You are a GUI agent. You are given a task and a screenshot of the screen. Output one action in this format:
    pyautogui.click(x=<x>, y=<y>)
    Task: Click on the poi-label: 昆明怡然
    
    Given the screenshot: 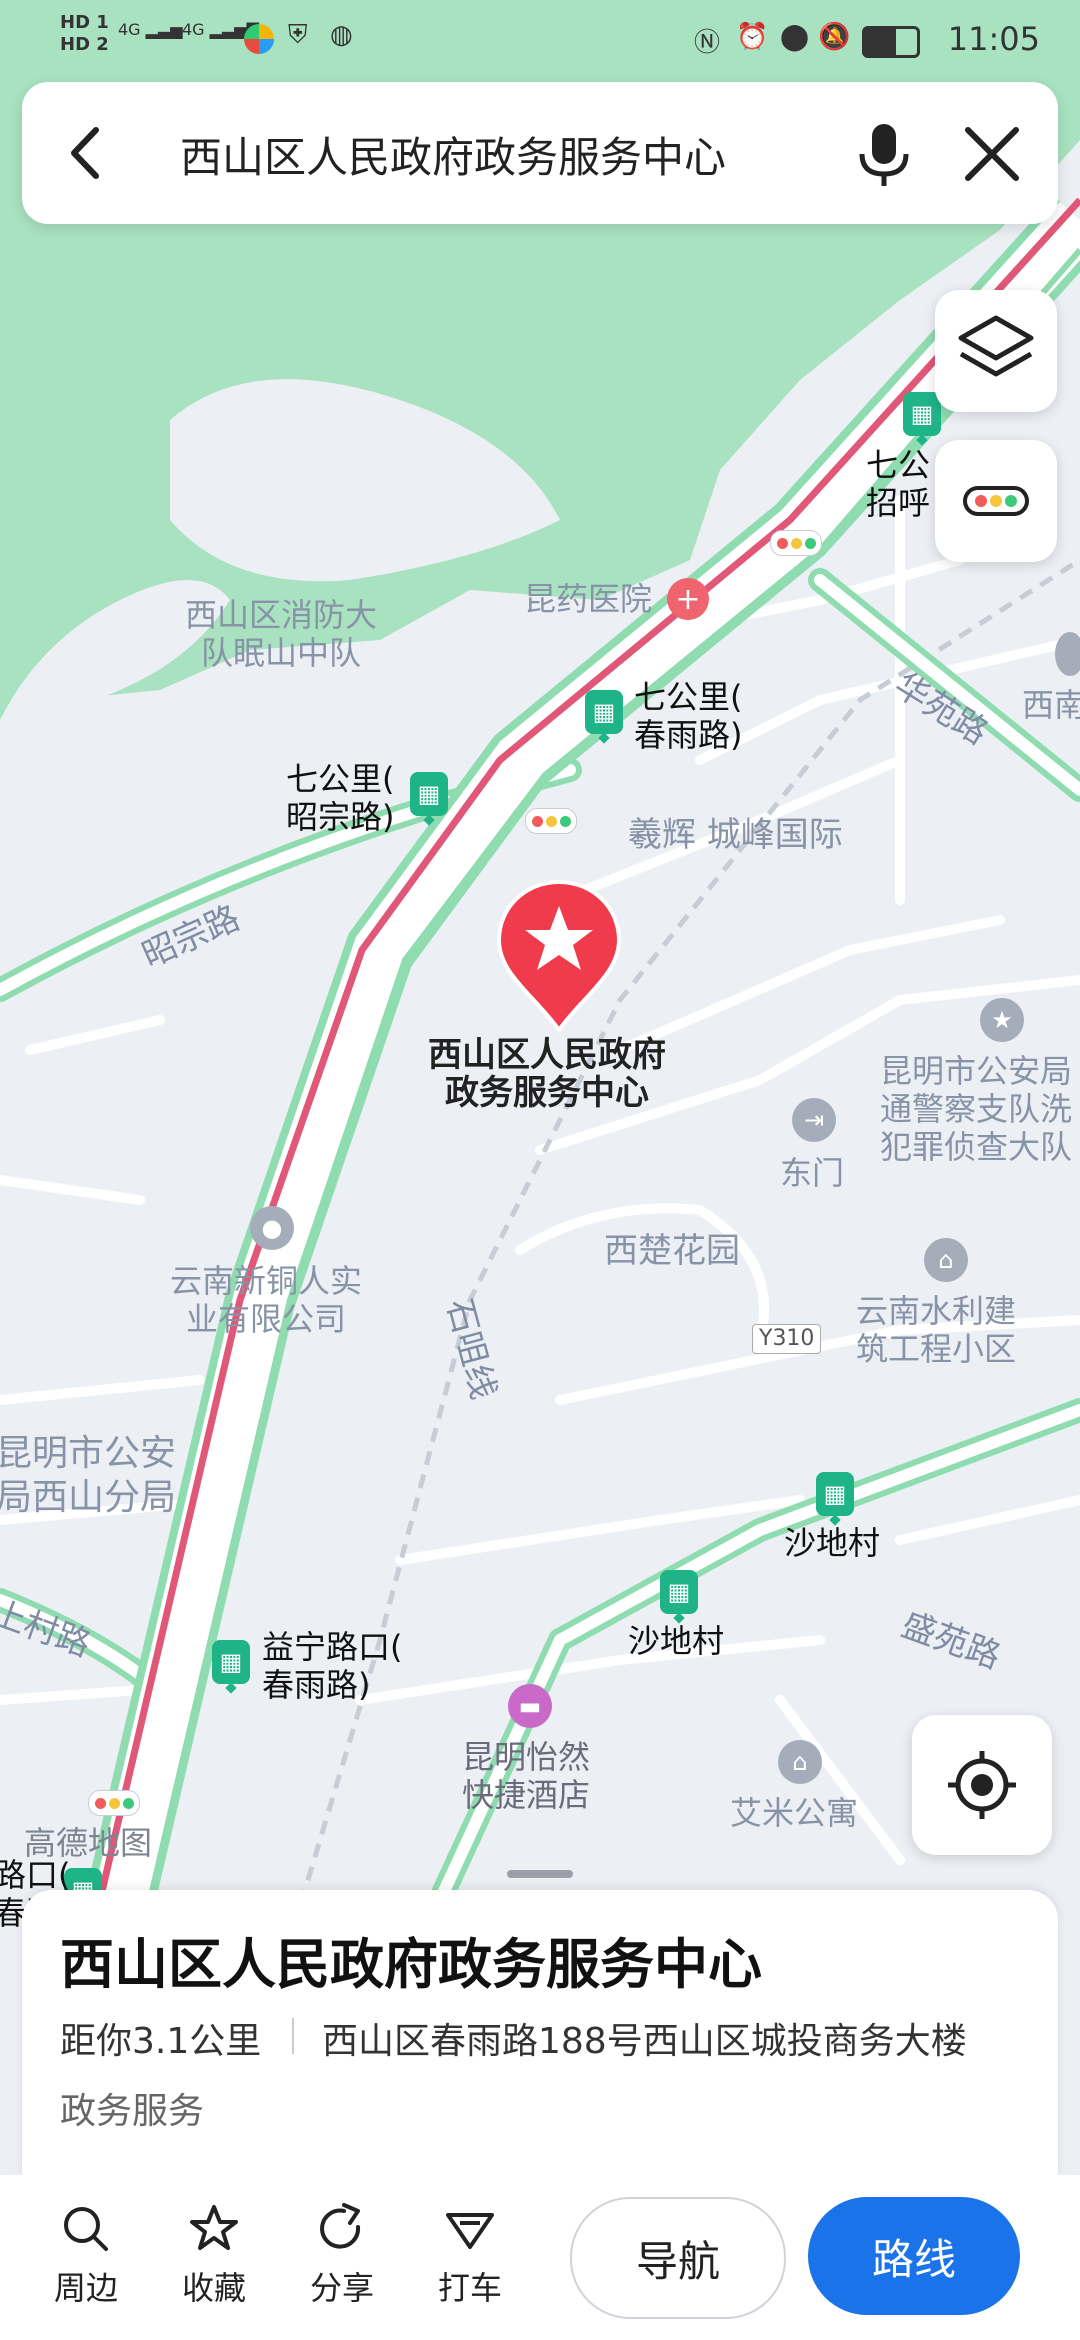 What is the action you would take?
    pyautogui.click(x=526, y=1757)
    